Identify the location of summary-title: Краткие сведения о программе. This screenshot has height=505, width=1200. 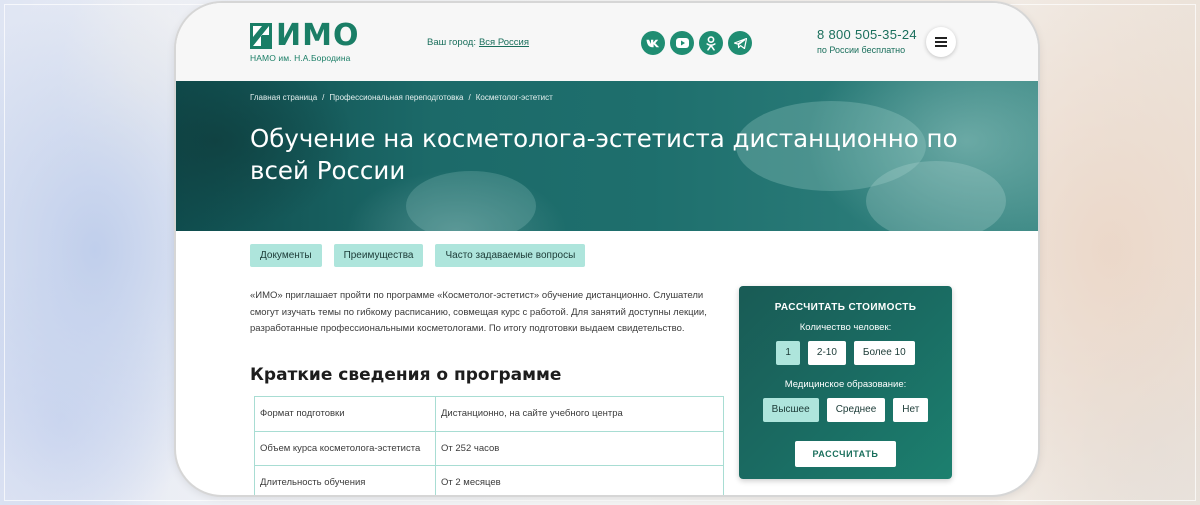
(406, 375).